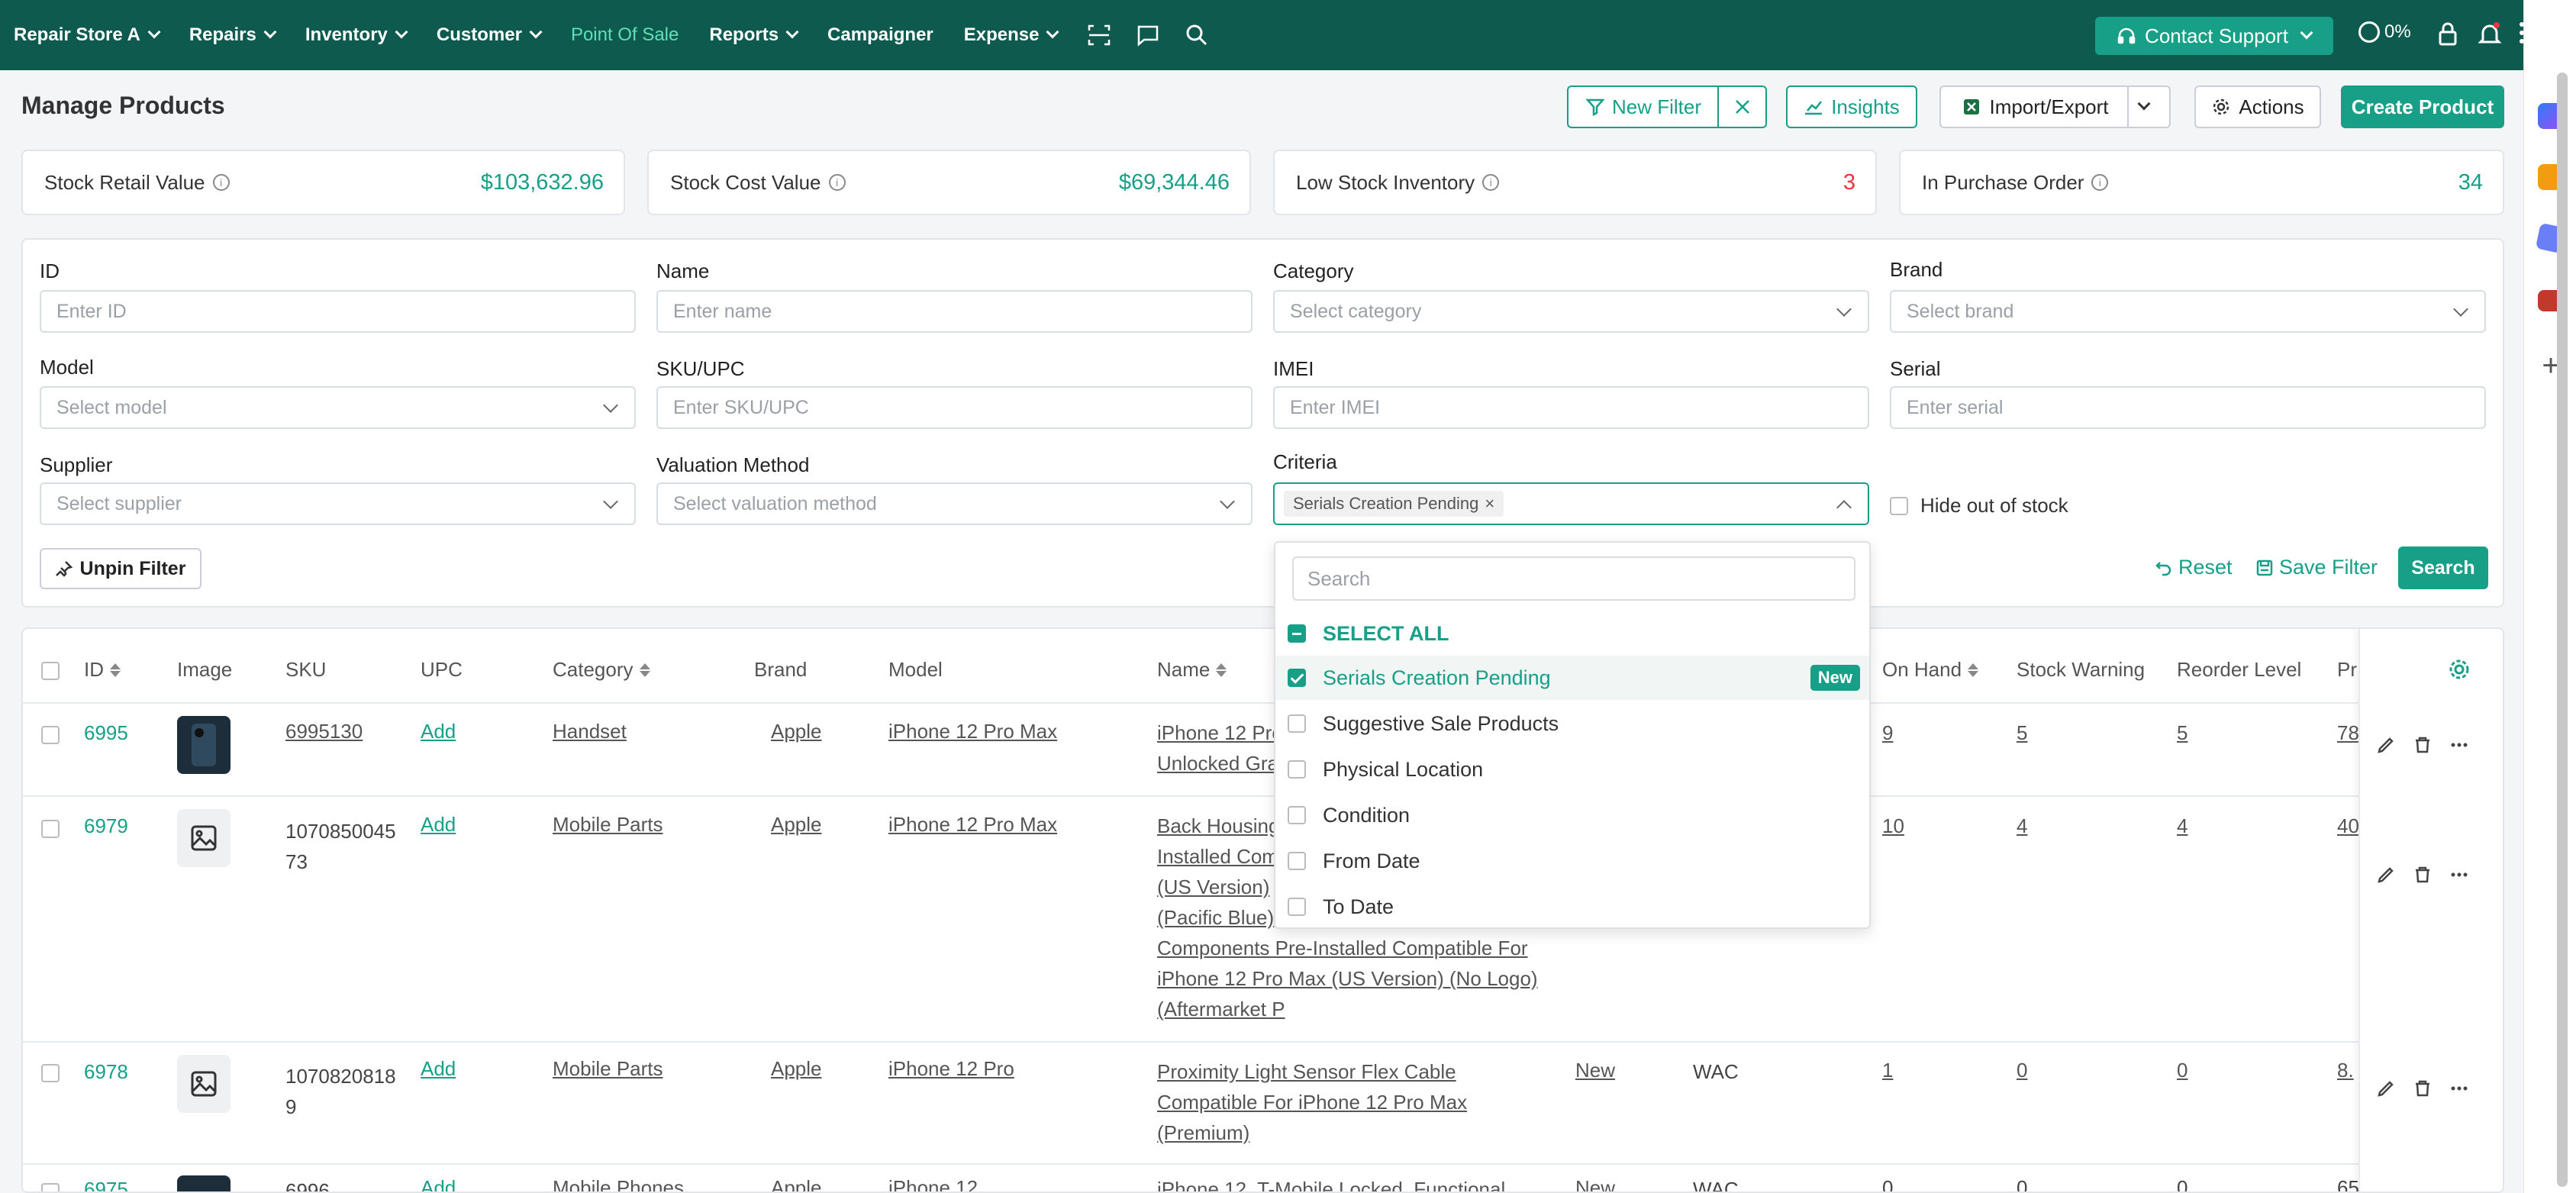 This screenshot has height=1193, width=2576. I want to click on unpin-filter-button: Unpin Filter, so click(121, 568).